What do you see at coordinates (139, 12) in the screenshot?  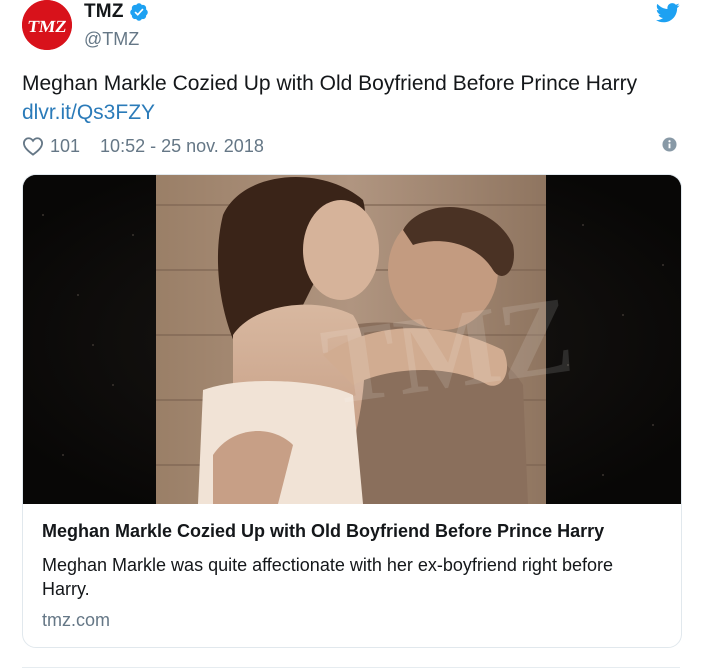 I see `verified-badge-icon` at bounding box center [139, 12].